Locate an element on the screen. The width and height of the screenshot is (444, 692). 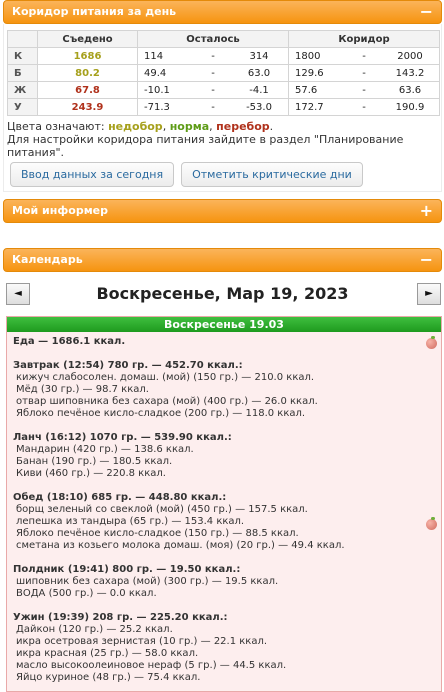
col-header-corridor: Коридор is located at coordinates (364, 39).